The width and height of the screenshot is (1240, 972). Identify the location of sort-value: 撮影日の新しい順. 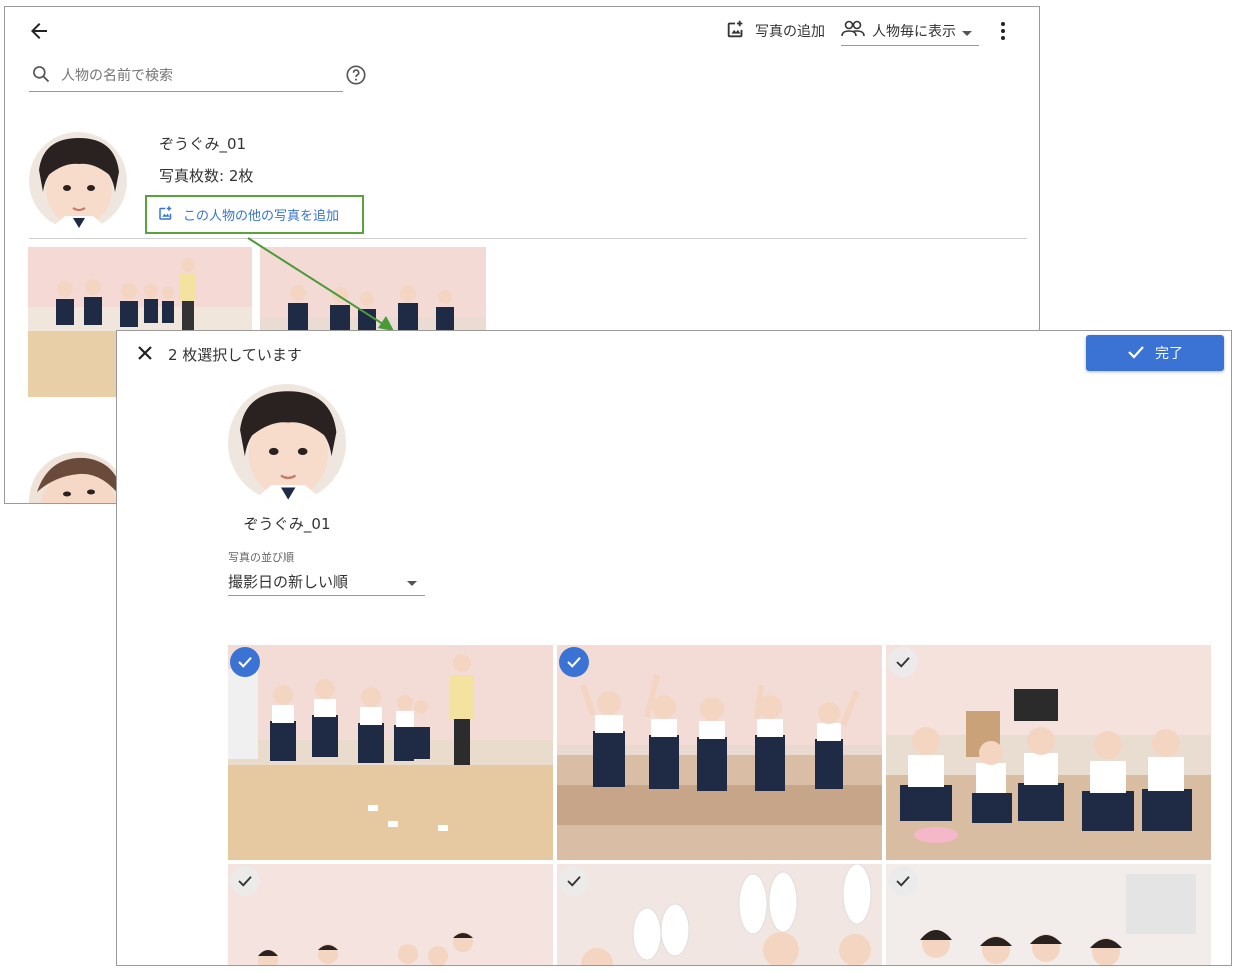
(288, 581).